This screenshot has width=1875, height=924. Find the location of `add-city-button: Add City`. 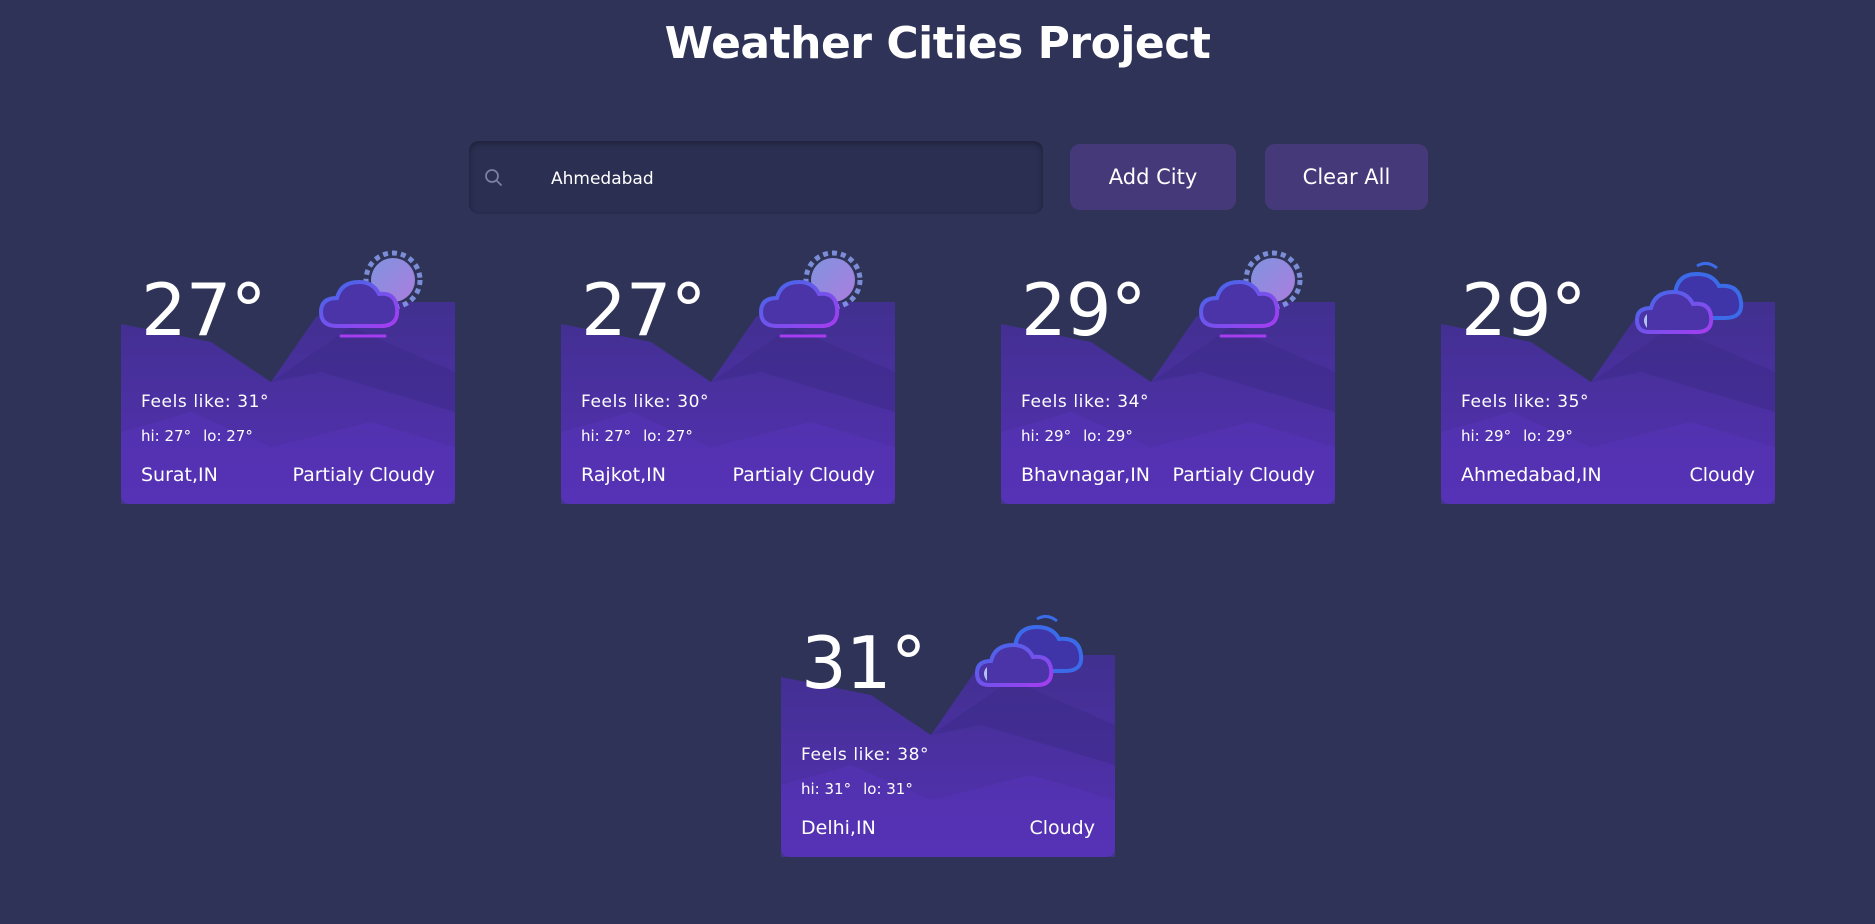

add-city-button: Add City is located at coordinates (1153, 177).